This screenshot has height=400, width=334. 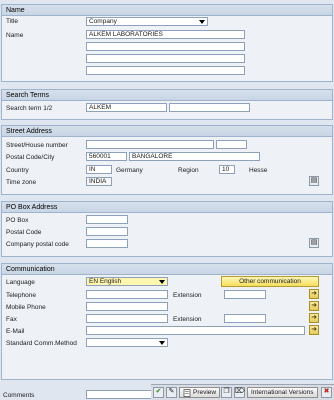 I want to click on company-postal-label: Company postal code, so click(x=37, y=244).